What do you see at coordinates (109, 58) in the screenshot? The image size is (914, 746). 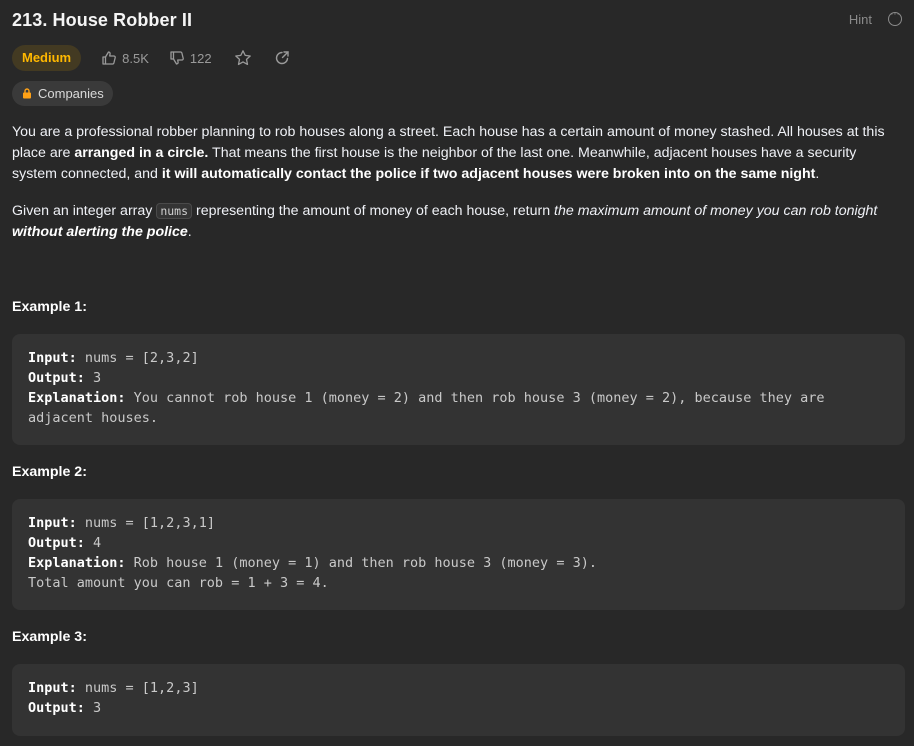 I see `thumbs-up-icon` at bounding box center [109, 58].